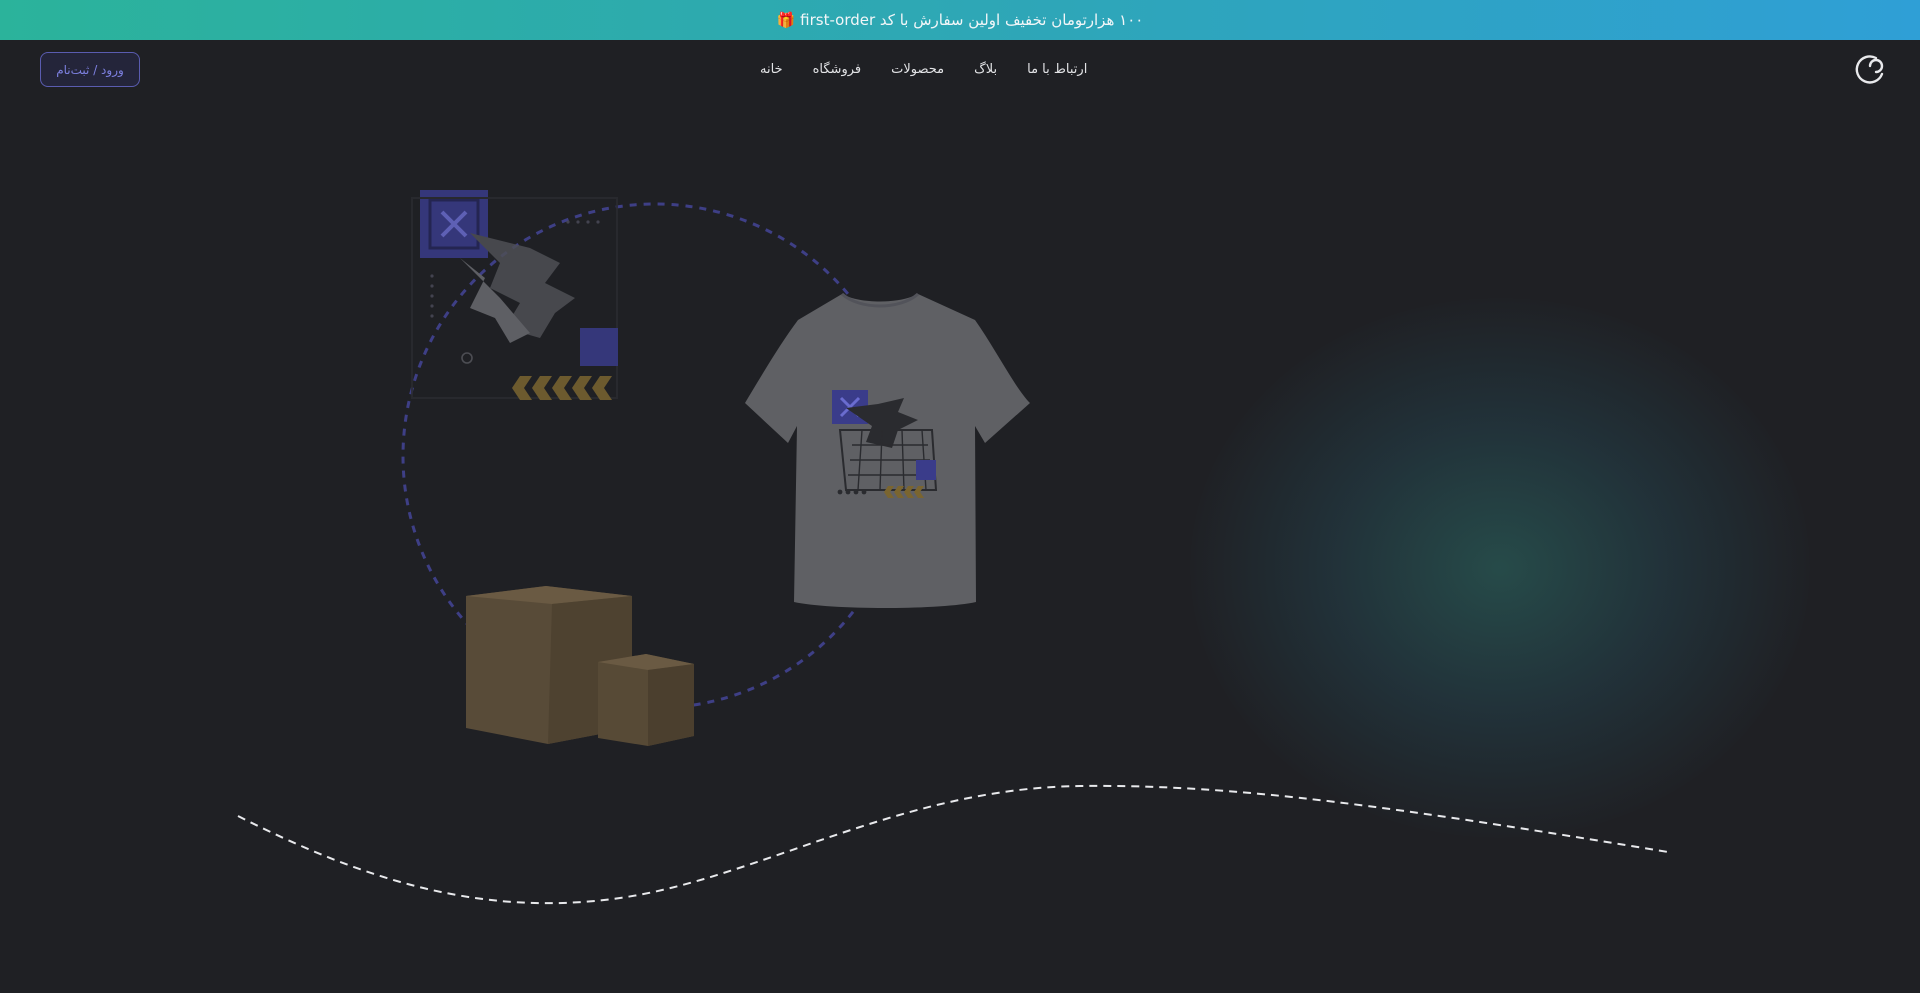 This screenshot has height=993, width=1920. What do you see at coordinates (953, 844) in the screenshot?
I see `wavy-dashed-line` at bounding box center [953, 844].